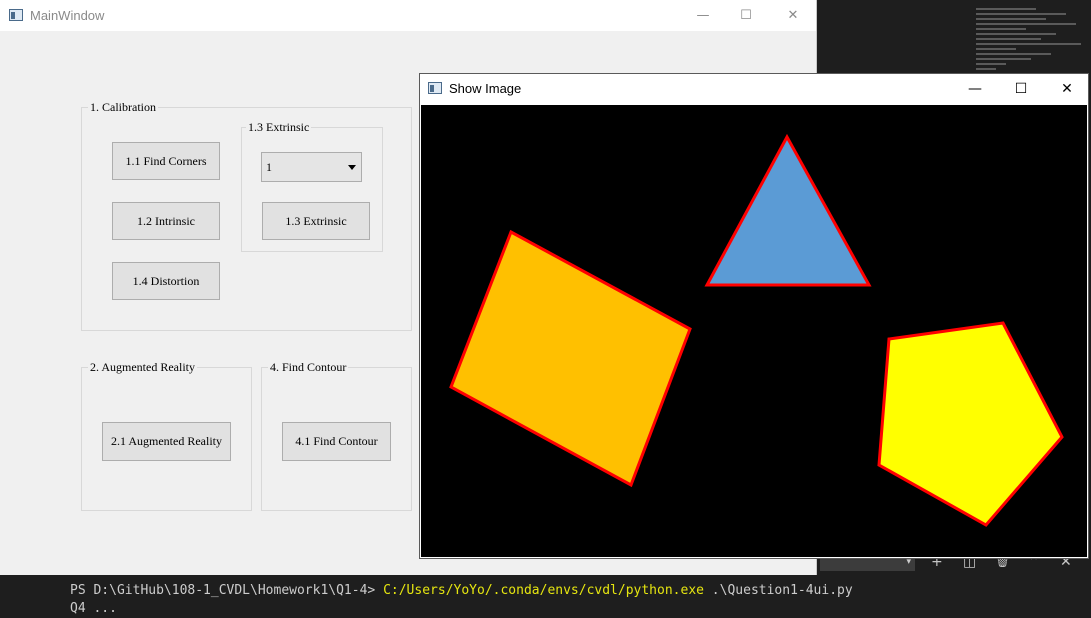 The image size is (1091, 618). I want to click on calibration-group-title: 1. Calibration, so click(123, 107).